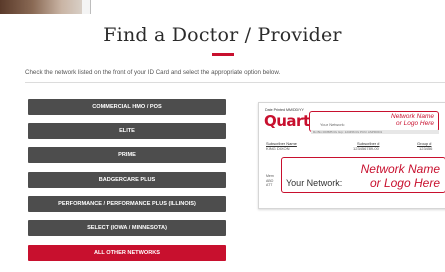  I want to click on callout-small-network-label: Your Network:, so click(332, 124).